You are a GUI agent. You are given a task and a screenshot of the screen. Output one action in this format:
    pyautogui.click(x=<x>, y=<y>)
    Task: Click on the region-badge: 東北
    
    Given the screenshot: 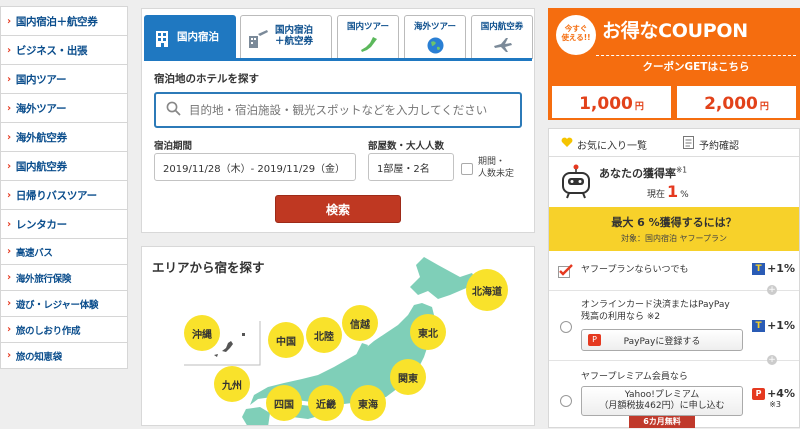 What is the action you would take?
    pyautogui.click(x=428, y=332)
    